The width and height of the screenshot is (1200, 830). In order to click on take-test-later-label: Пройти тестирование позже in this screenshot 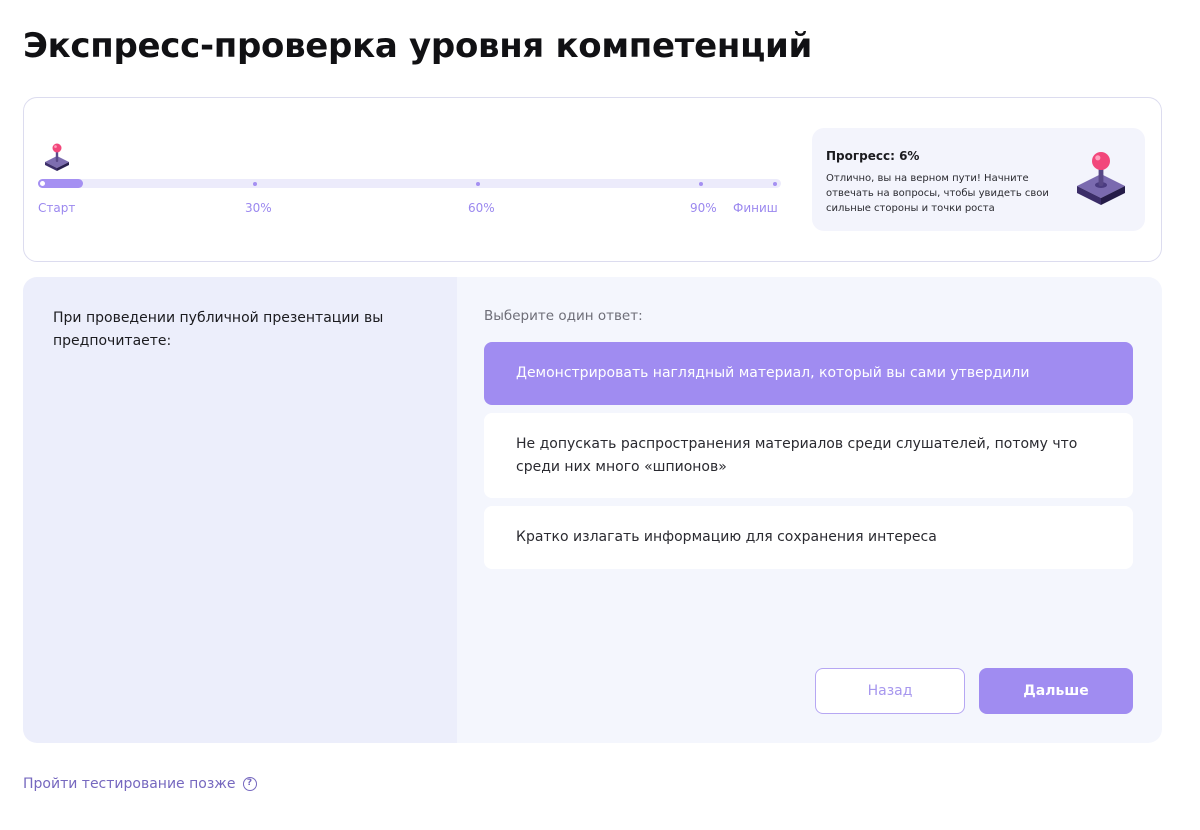, I will do `click(129, 784)`.